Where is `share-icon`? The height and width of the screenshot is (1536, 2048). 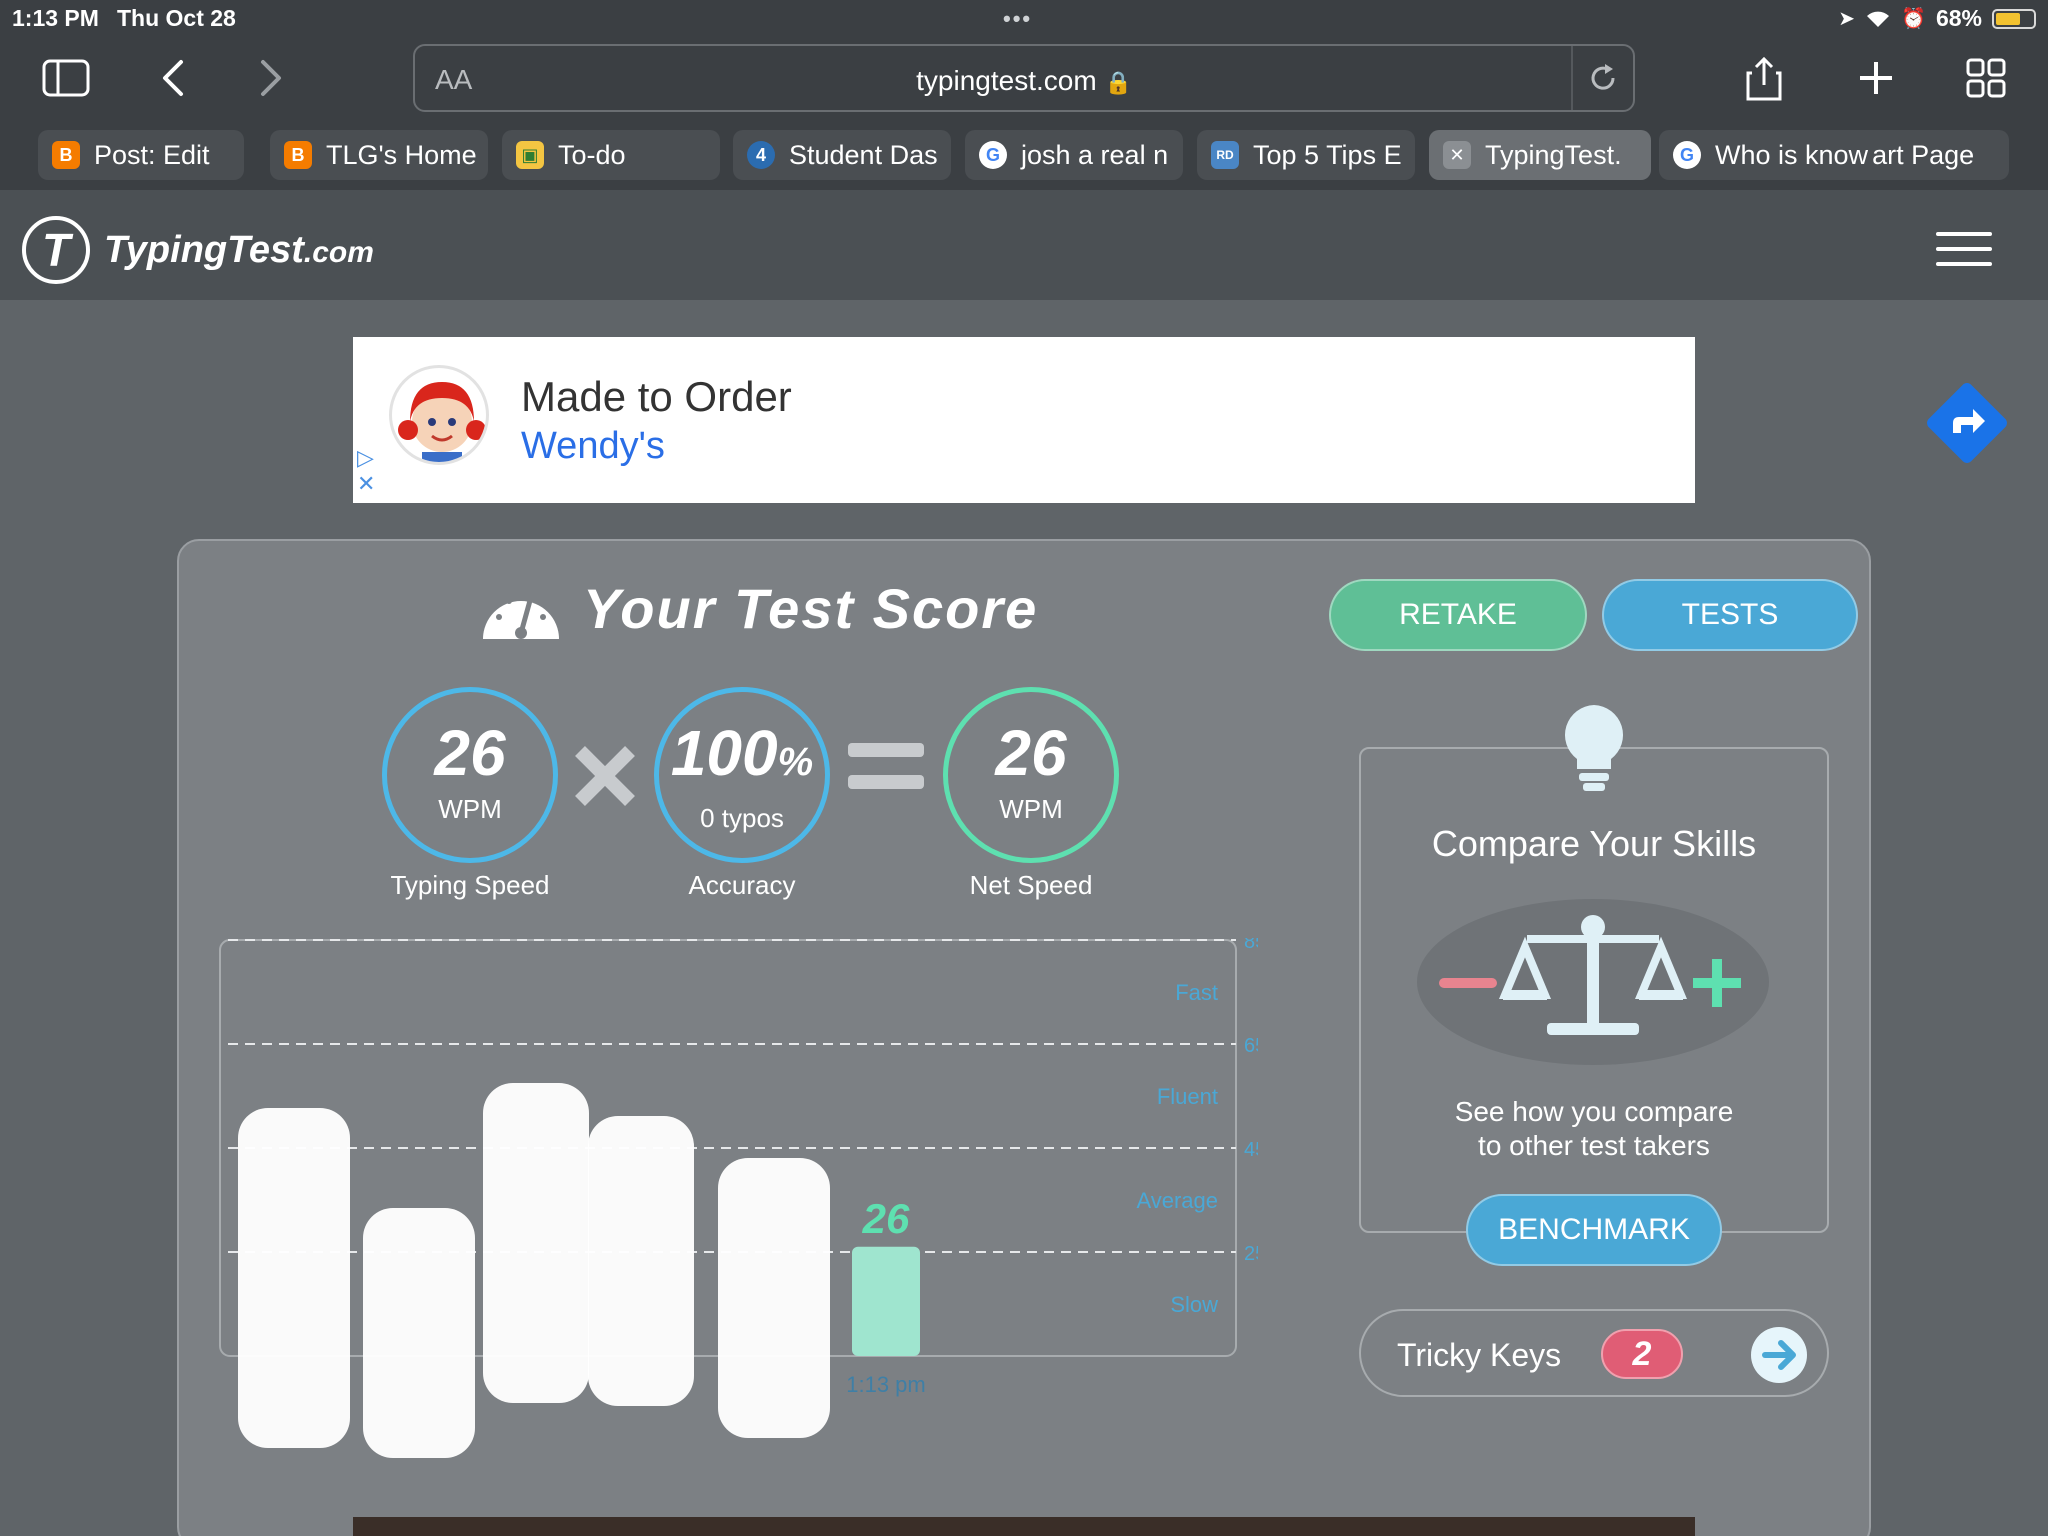 share-icon is located at coordinates (1764, 78).